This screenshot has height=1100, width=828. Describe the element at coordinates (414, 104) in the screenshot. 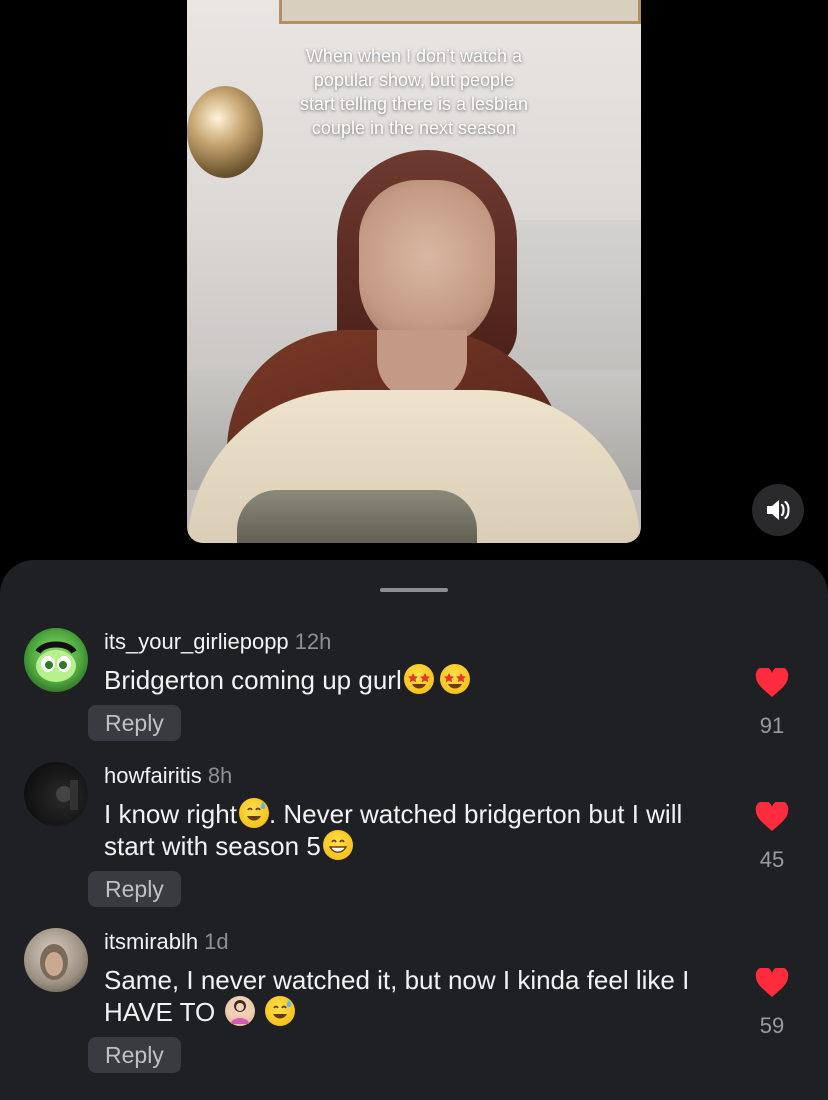

I see `caption-line: start telling there is a lesbian` at that location.